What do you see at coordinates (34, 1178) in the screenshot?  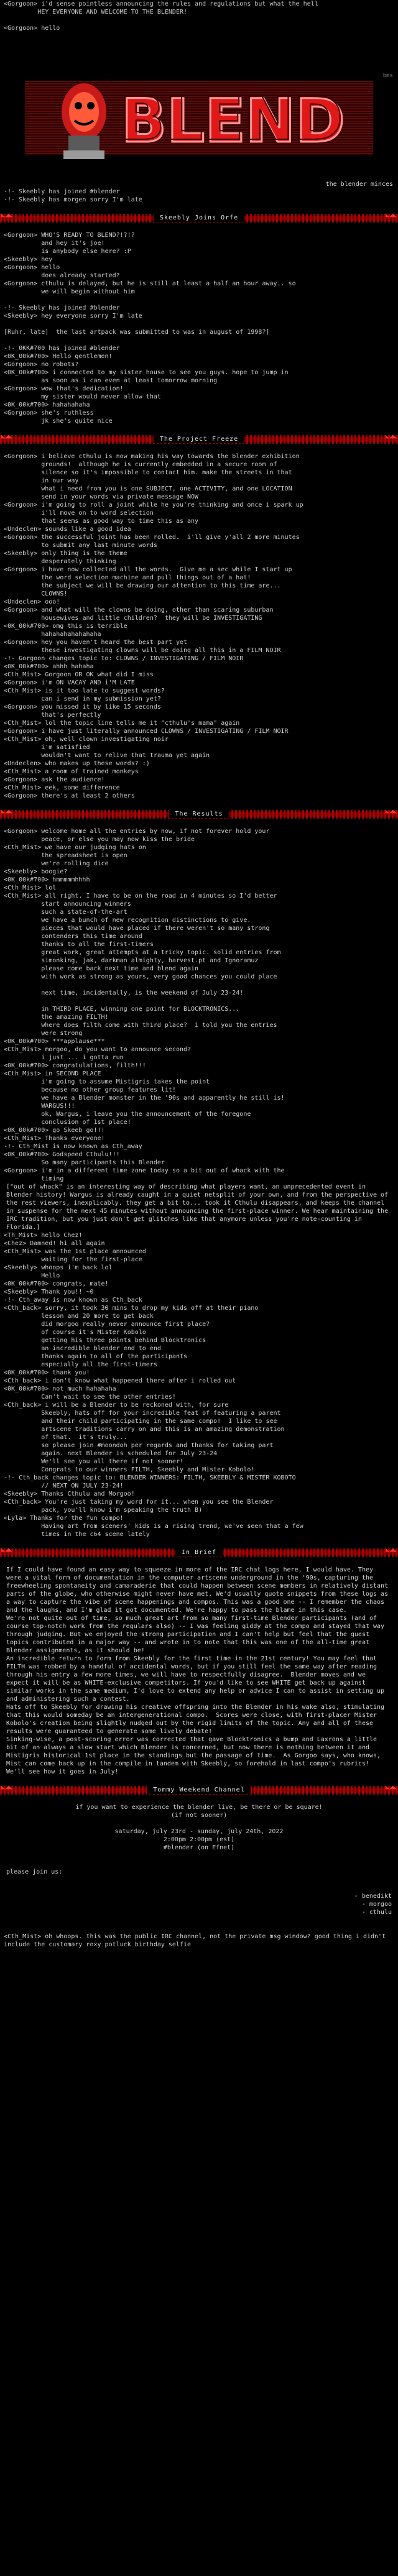 I see `chat-line: timing` at bounding box center [34, 1178].